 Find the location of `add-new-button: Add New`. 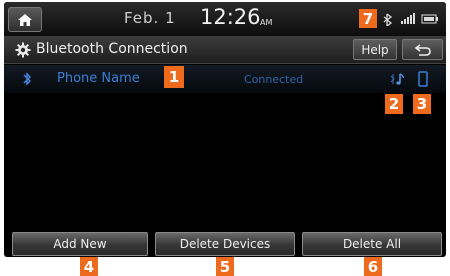

add-new-button: Add New is located at coordinates (80, 244).